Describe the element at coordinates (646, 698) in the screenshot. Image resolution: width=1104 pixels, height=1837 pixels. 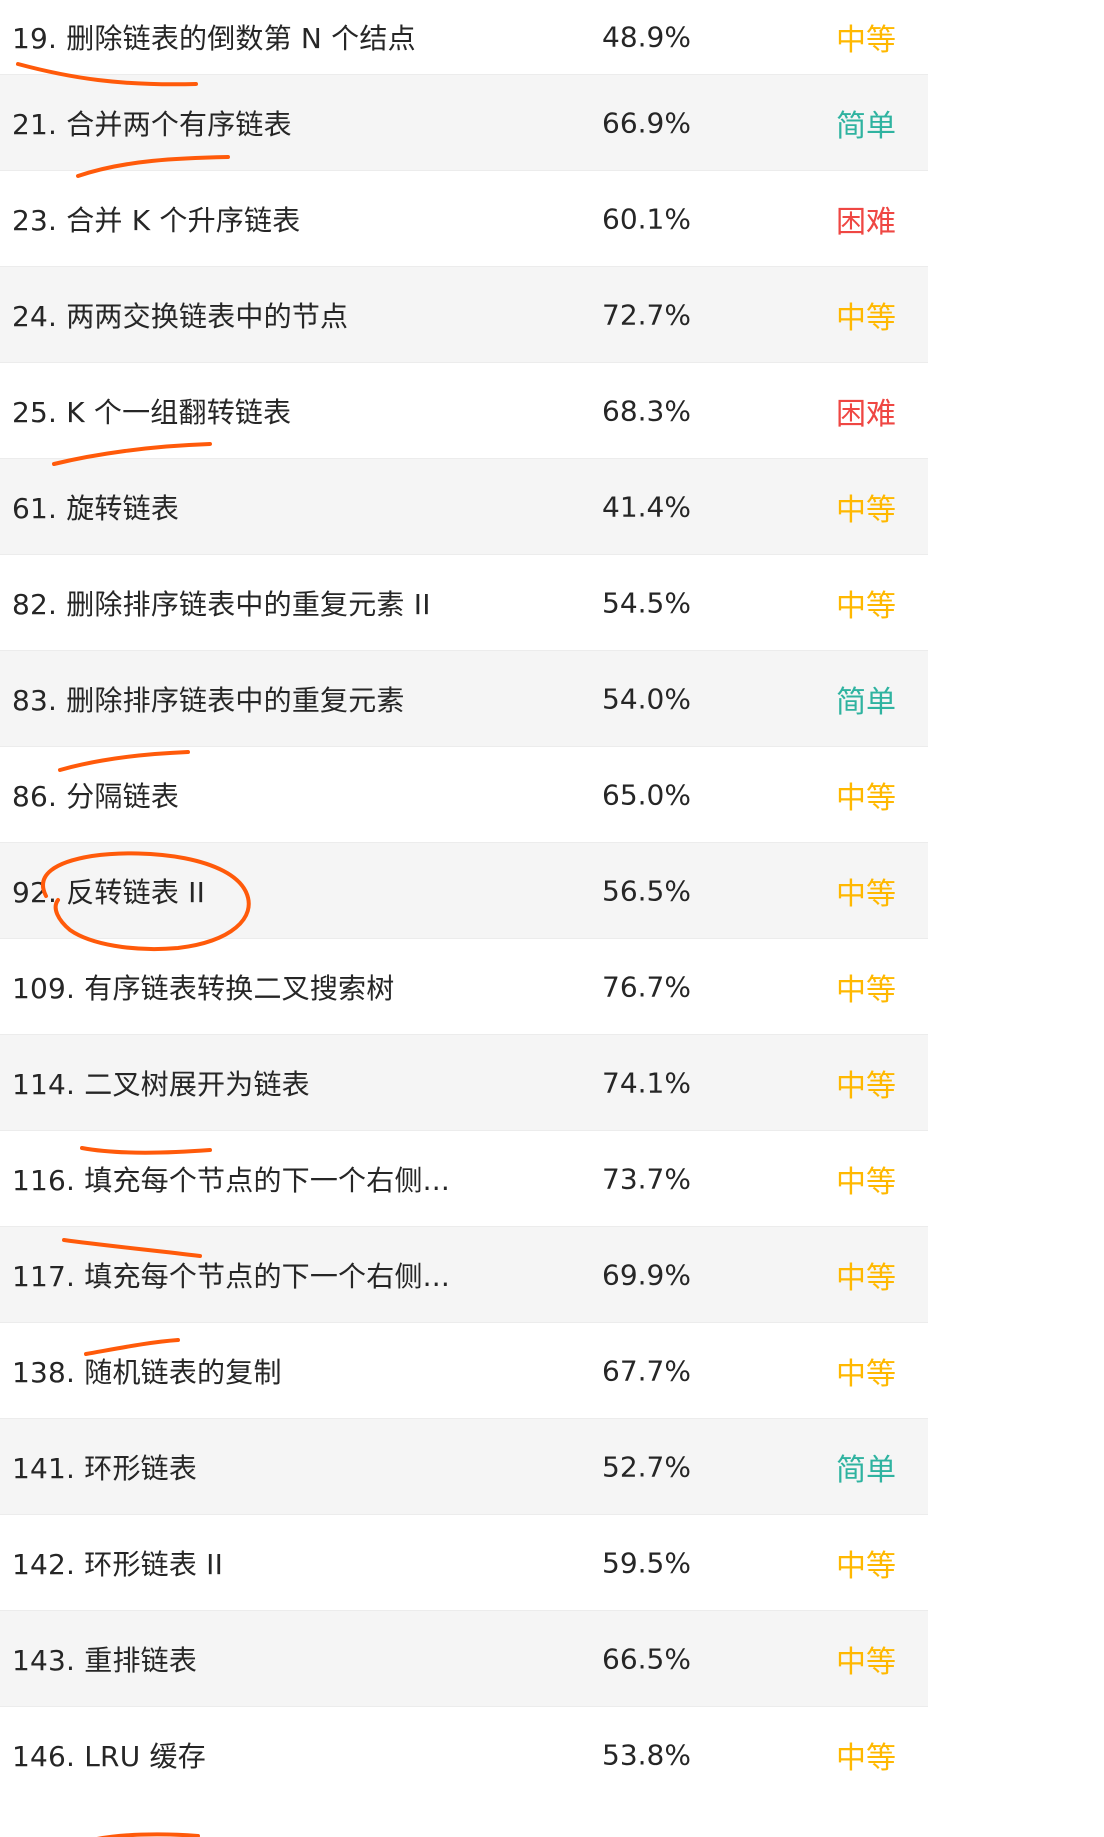
I see `acceptance-rate: 54.0%` at that location.